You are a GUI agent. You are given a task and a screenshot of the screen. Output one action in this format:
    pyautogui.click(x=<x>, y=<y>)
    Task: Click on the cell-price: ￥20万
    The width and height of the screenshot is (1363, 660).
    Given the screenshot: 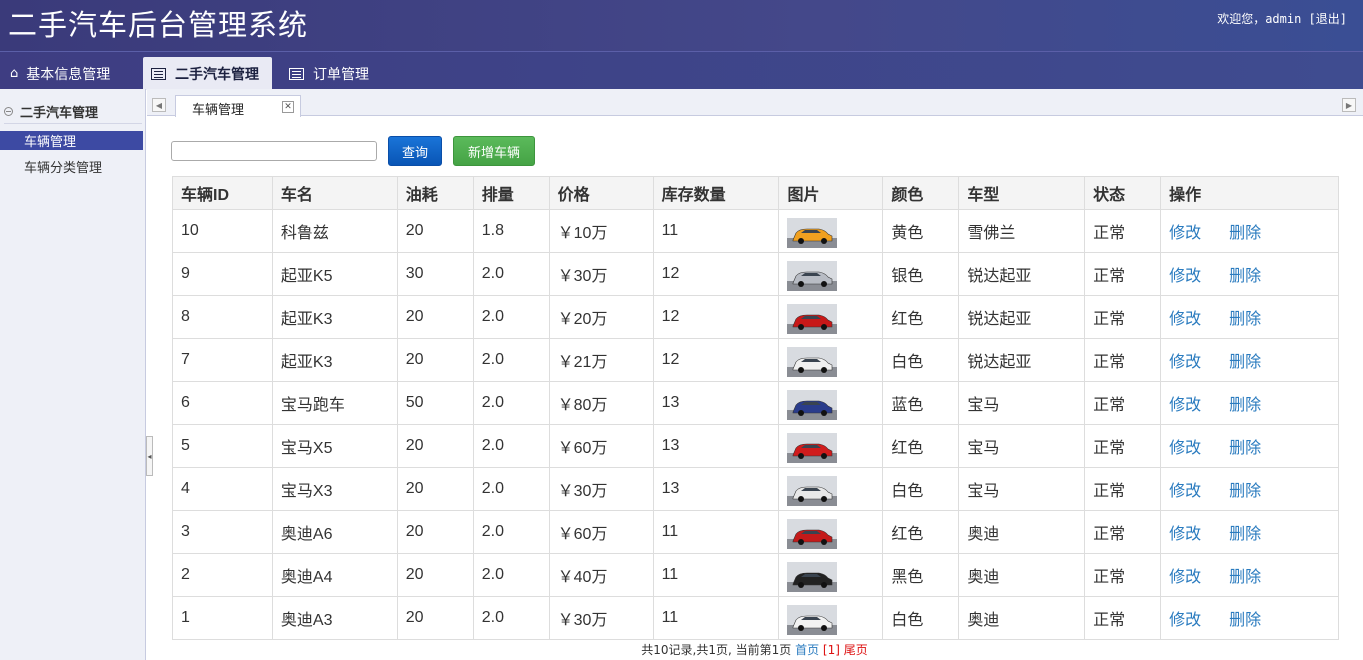 What is the action you would take?
    pyautogui.click(x=601, y=317)
    